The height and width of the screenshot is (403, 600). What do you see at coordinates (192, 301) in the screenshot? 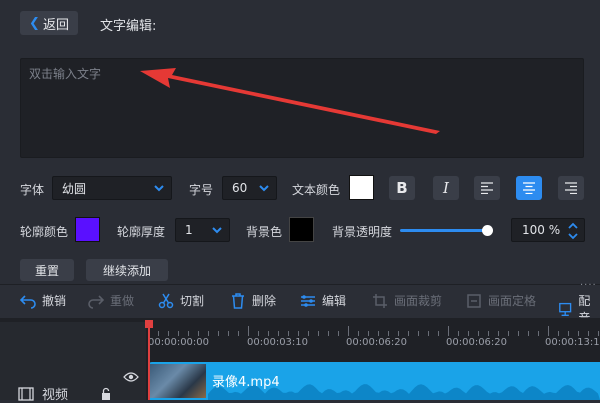
I see `cut-label: 切割` at bounding box center [192, 301].